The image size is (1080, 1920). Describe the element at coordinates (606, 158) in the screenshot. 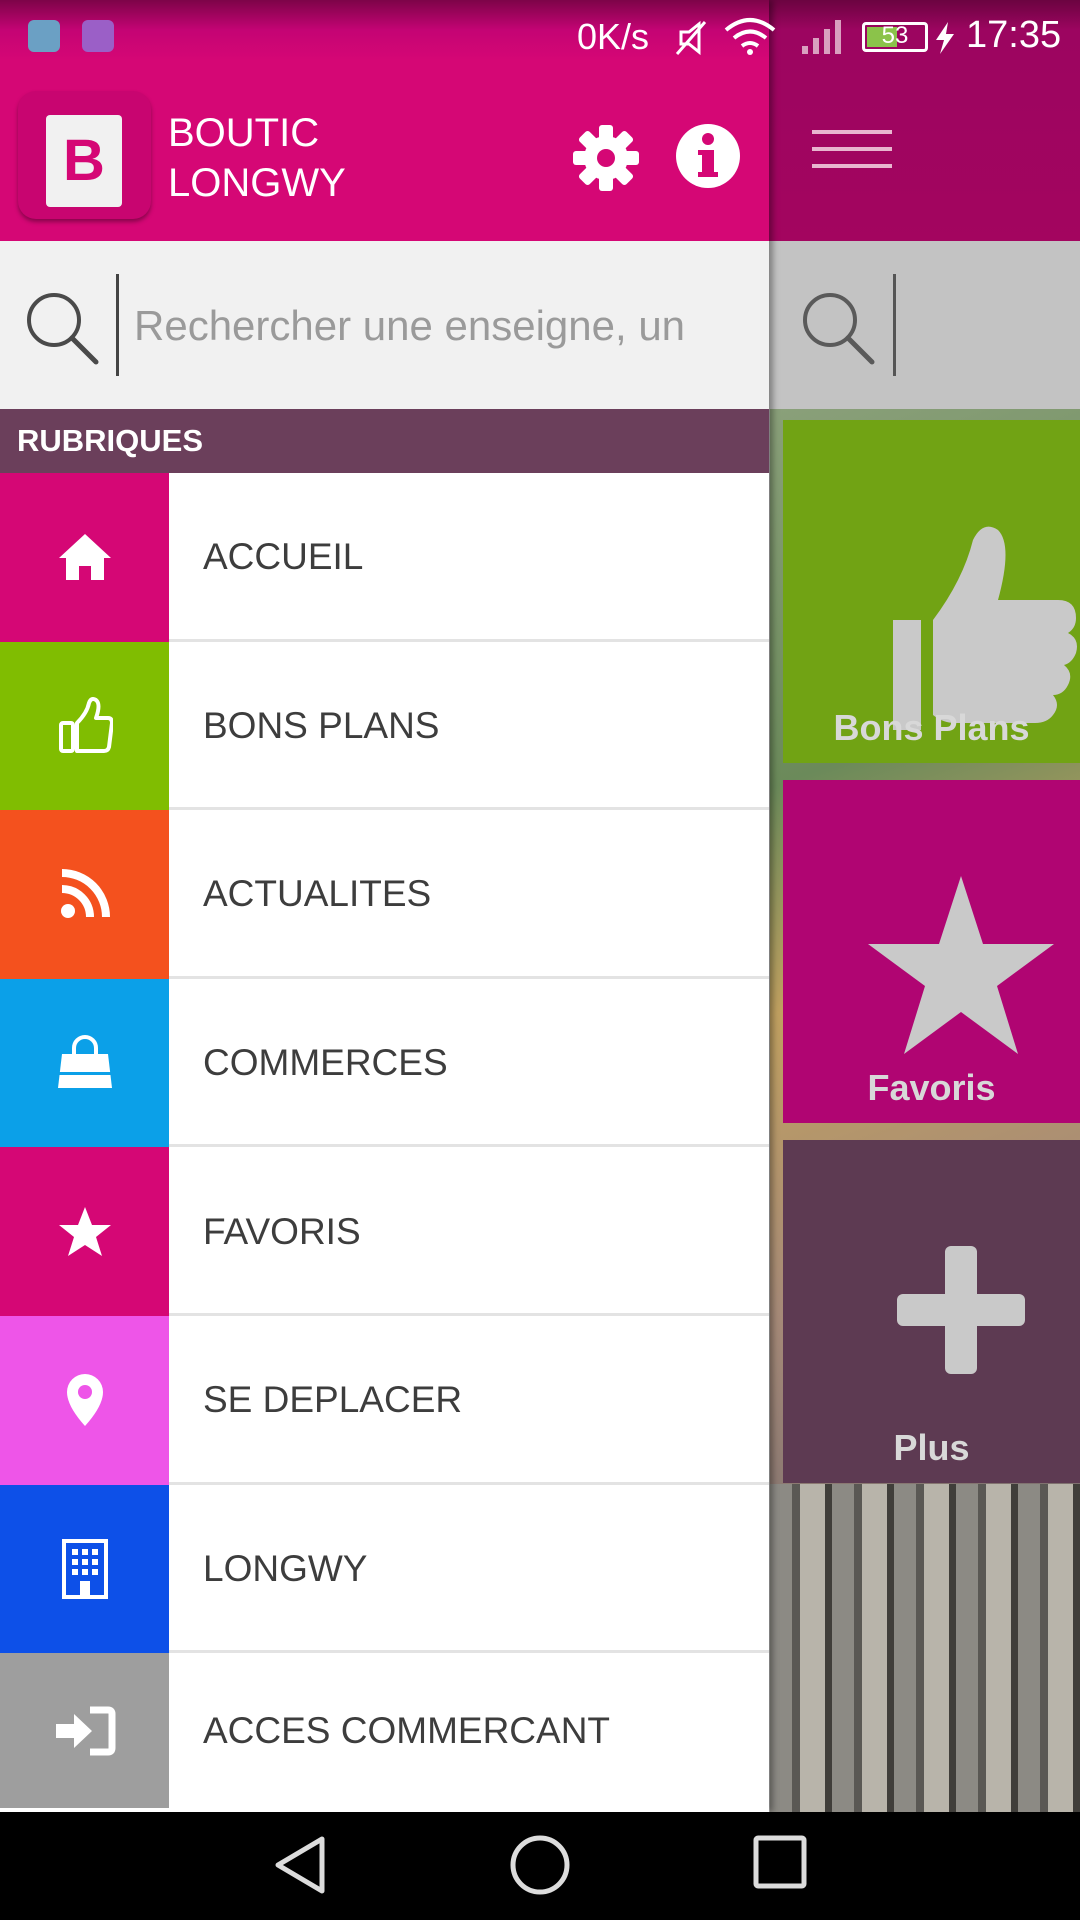

I see `settings-gear-icon` at that location.